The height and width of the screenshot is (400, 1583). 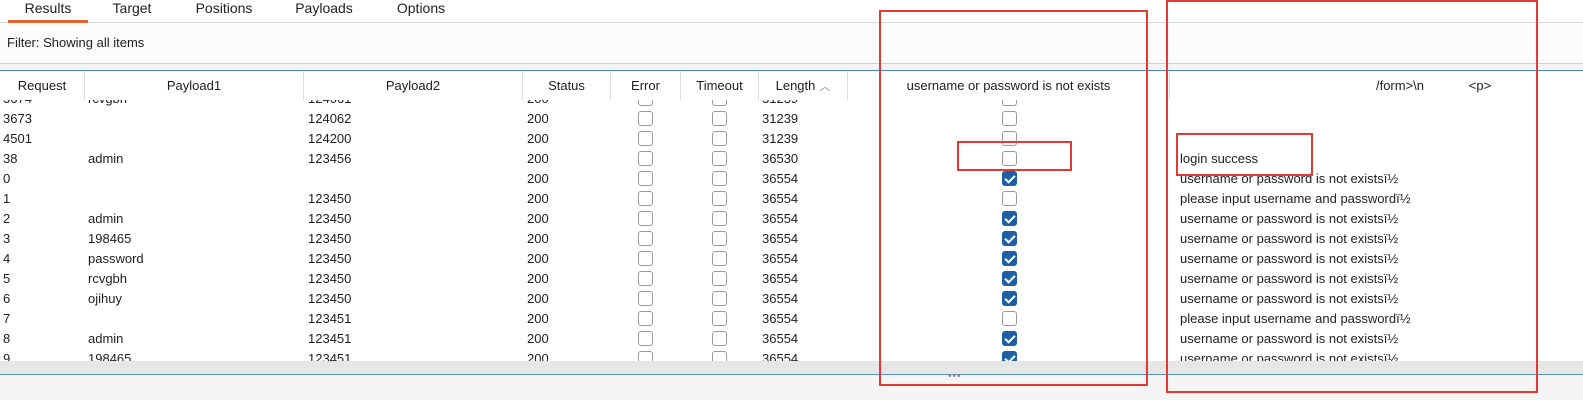 I want to click on table-row: 4501 124200 200 31239, so click(x=791, y=139).